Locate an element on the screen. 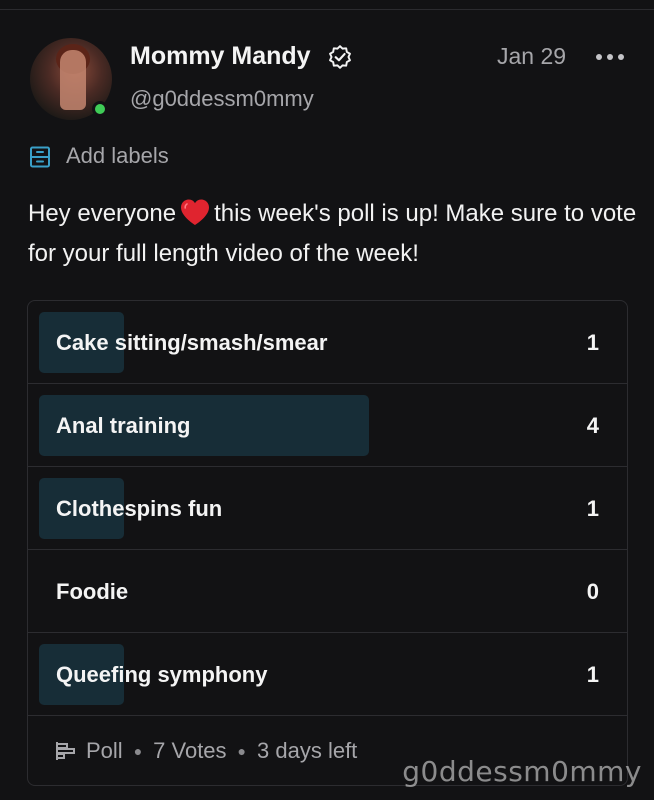  verified-badge-icon is located at coordinates (340, 57).